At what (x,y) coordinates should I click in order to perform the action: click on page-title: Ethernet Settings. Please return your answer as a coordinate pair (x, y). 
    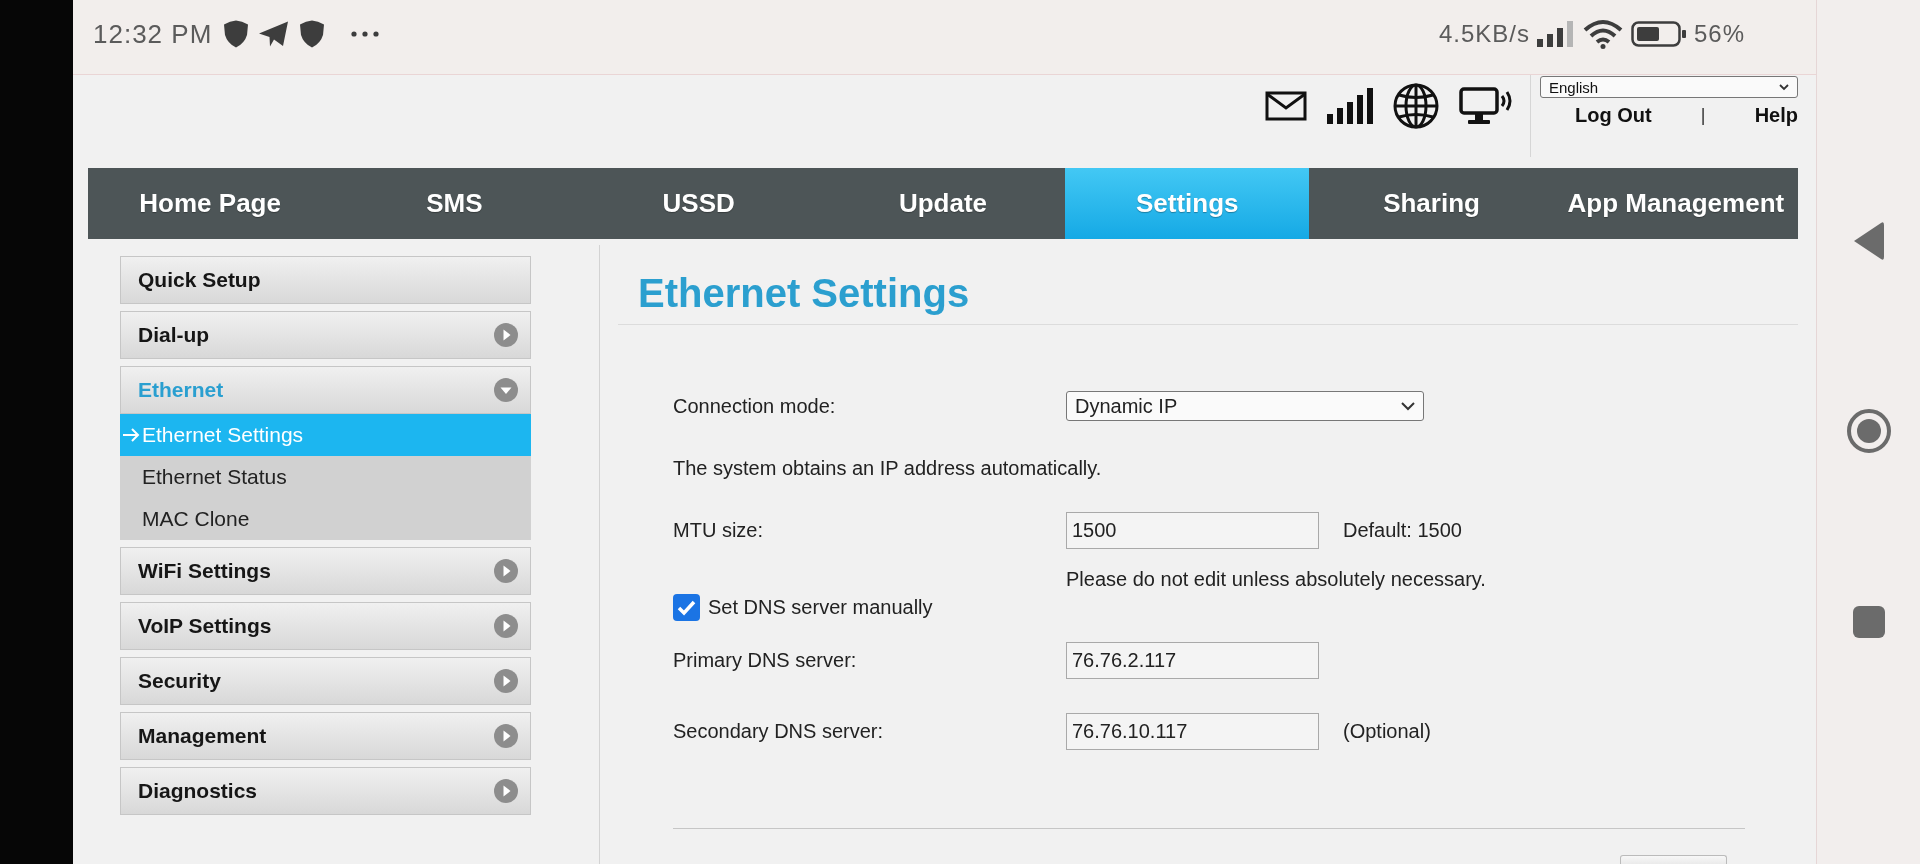
    Looking at the image, I should click on (804, 293).